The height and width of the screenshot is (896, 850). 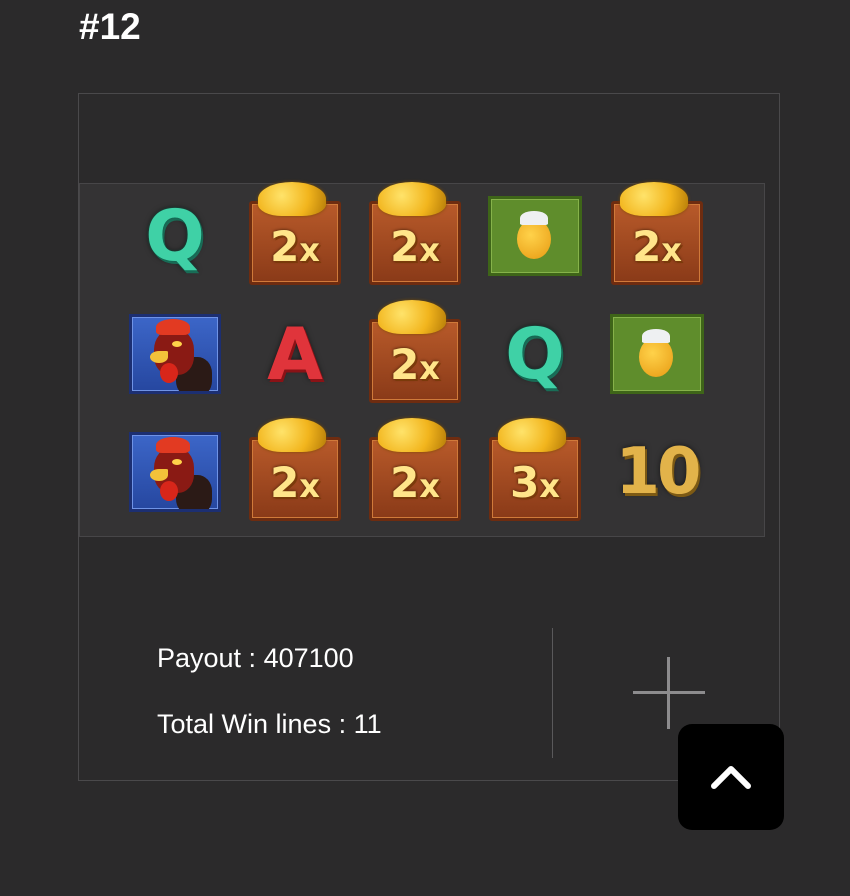 What do you see at coordinates (552, 693) in the screenshot?
I see `divider` at bounding box center [552, 693].